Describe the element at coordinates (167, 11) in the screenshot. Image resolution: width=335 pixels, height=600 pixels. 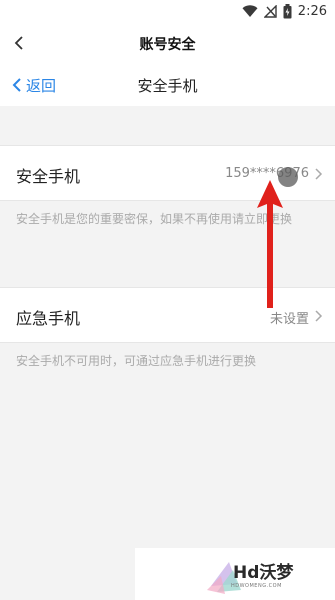
I see `status-bar: 2:26` at that location.